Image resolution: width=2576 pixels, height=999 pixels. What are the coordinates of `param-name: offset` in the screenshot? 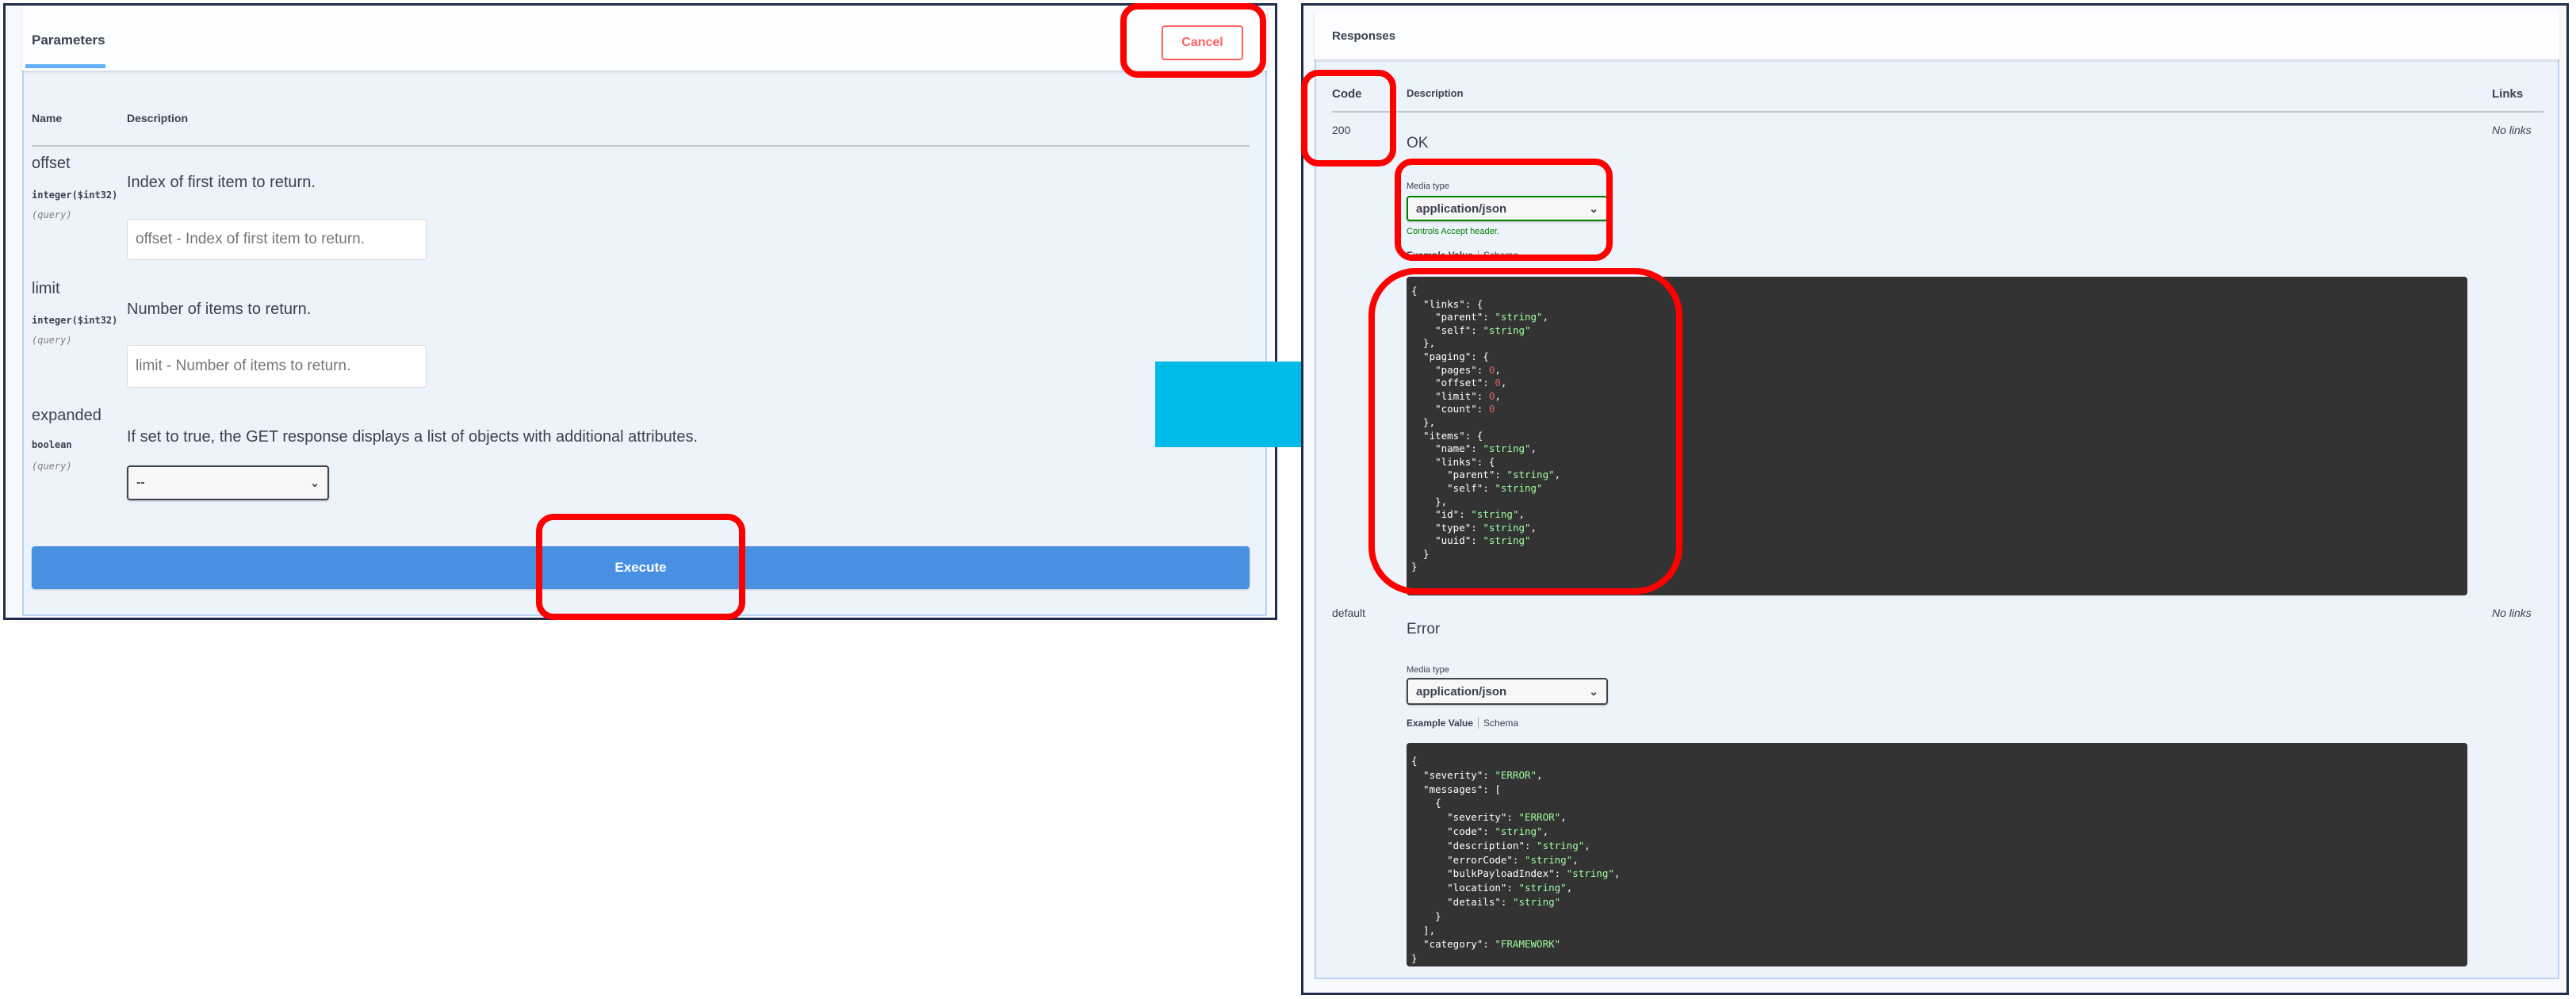 It's located at (51, 163).